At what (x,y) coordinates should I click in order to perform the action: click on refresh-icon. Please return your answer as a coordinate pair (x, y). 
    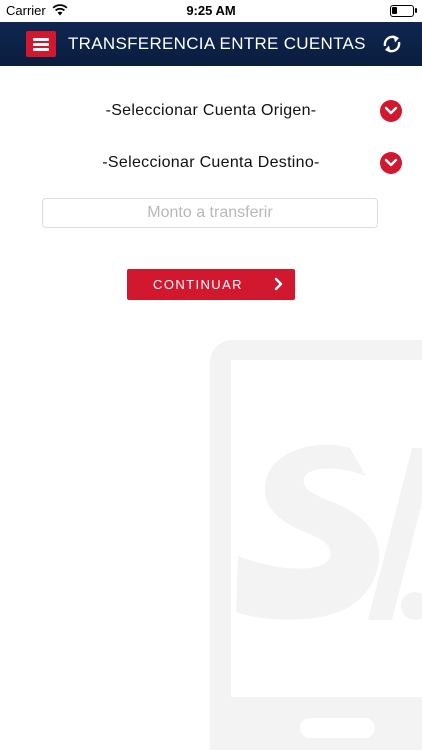
    Looking at the image, I should click on (392, 44).